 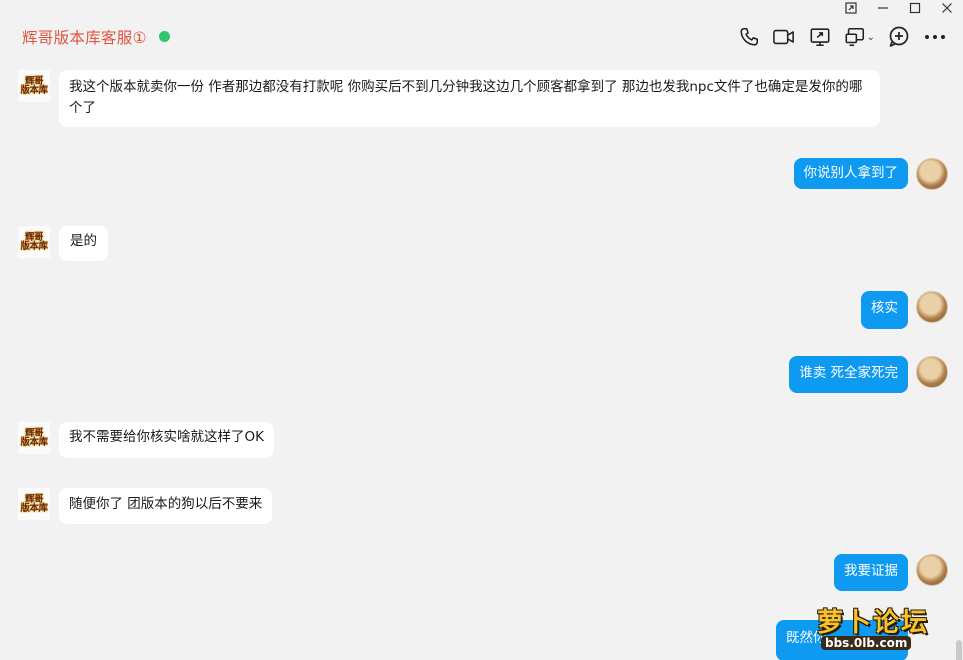 What do you see at coordinates (871, 37) in the screenshot?
I see `chevron-down-icon: ⌄` at bounding box center [871, 37].